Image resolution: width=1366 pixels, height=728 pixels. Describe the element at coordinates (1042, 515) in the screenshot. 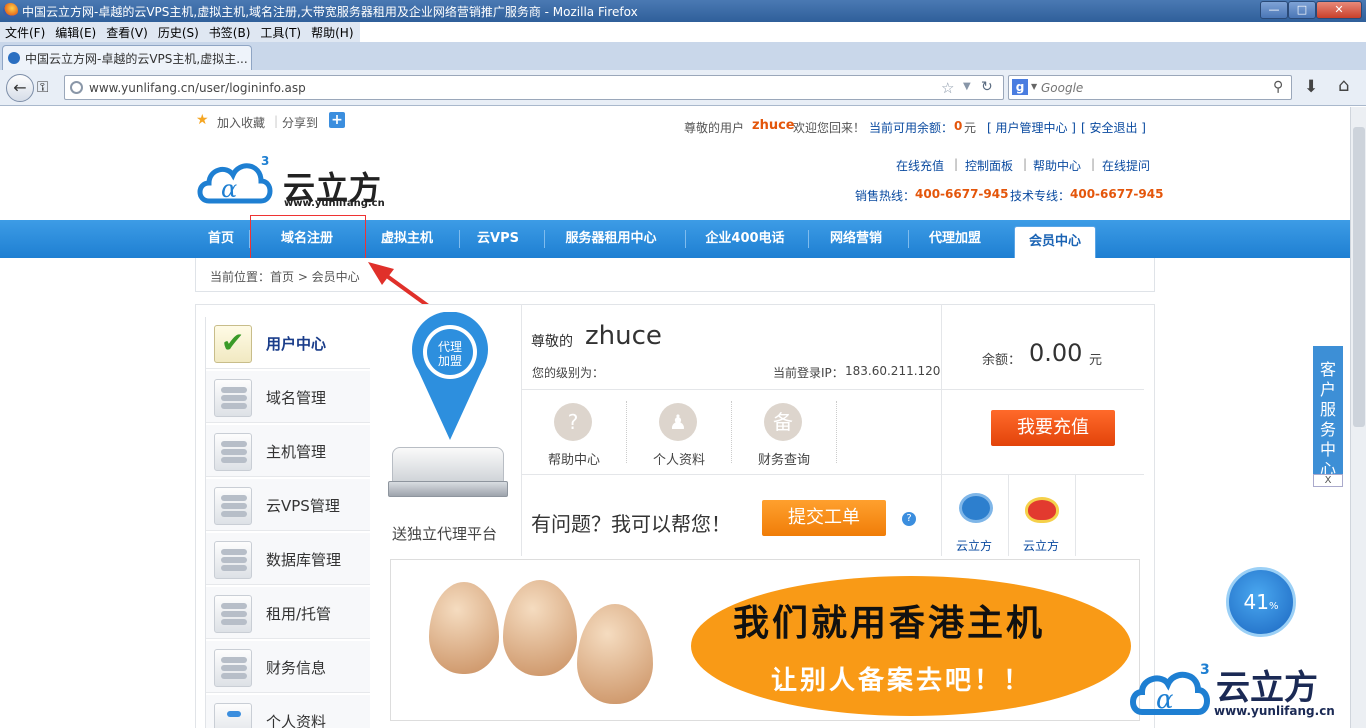

I see `sina-weibo-link: 云立方` at that location.